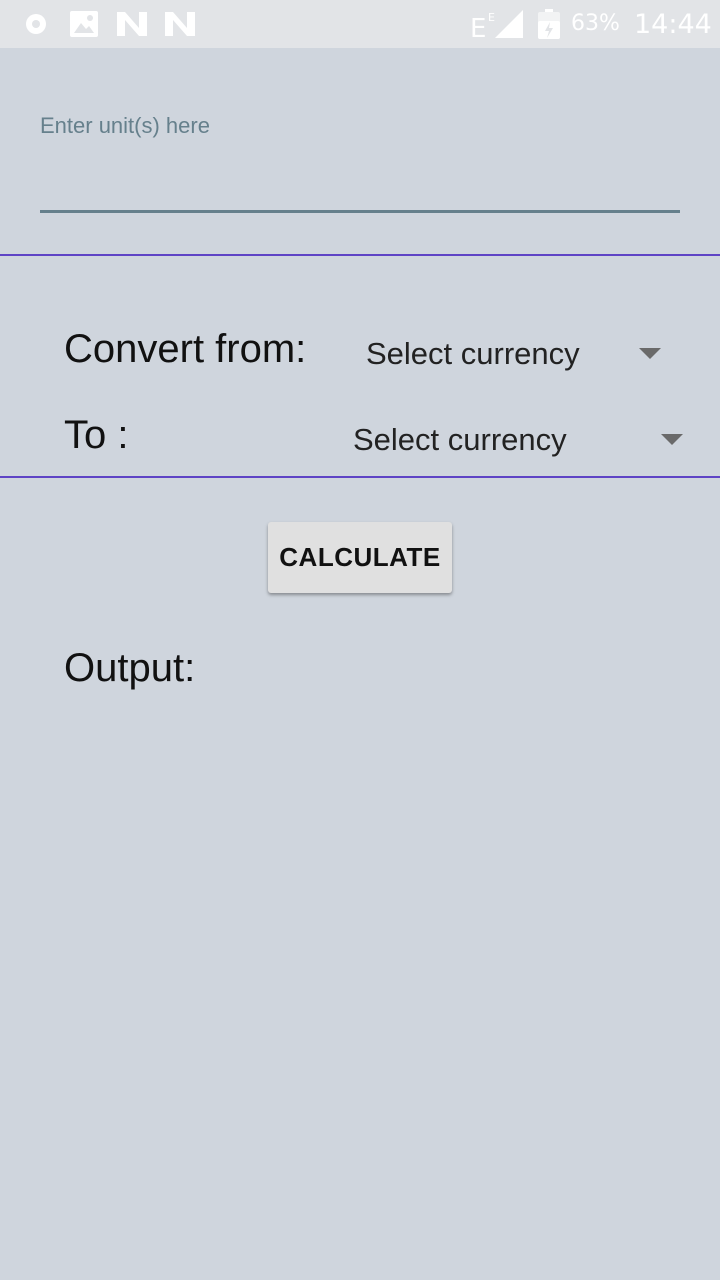 Image resolution: width=720 pixels, height=1280 pixels. I want to click on to-label: To :, so click(96, 435).